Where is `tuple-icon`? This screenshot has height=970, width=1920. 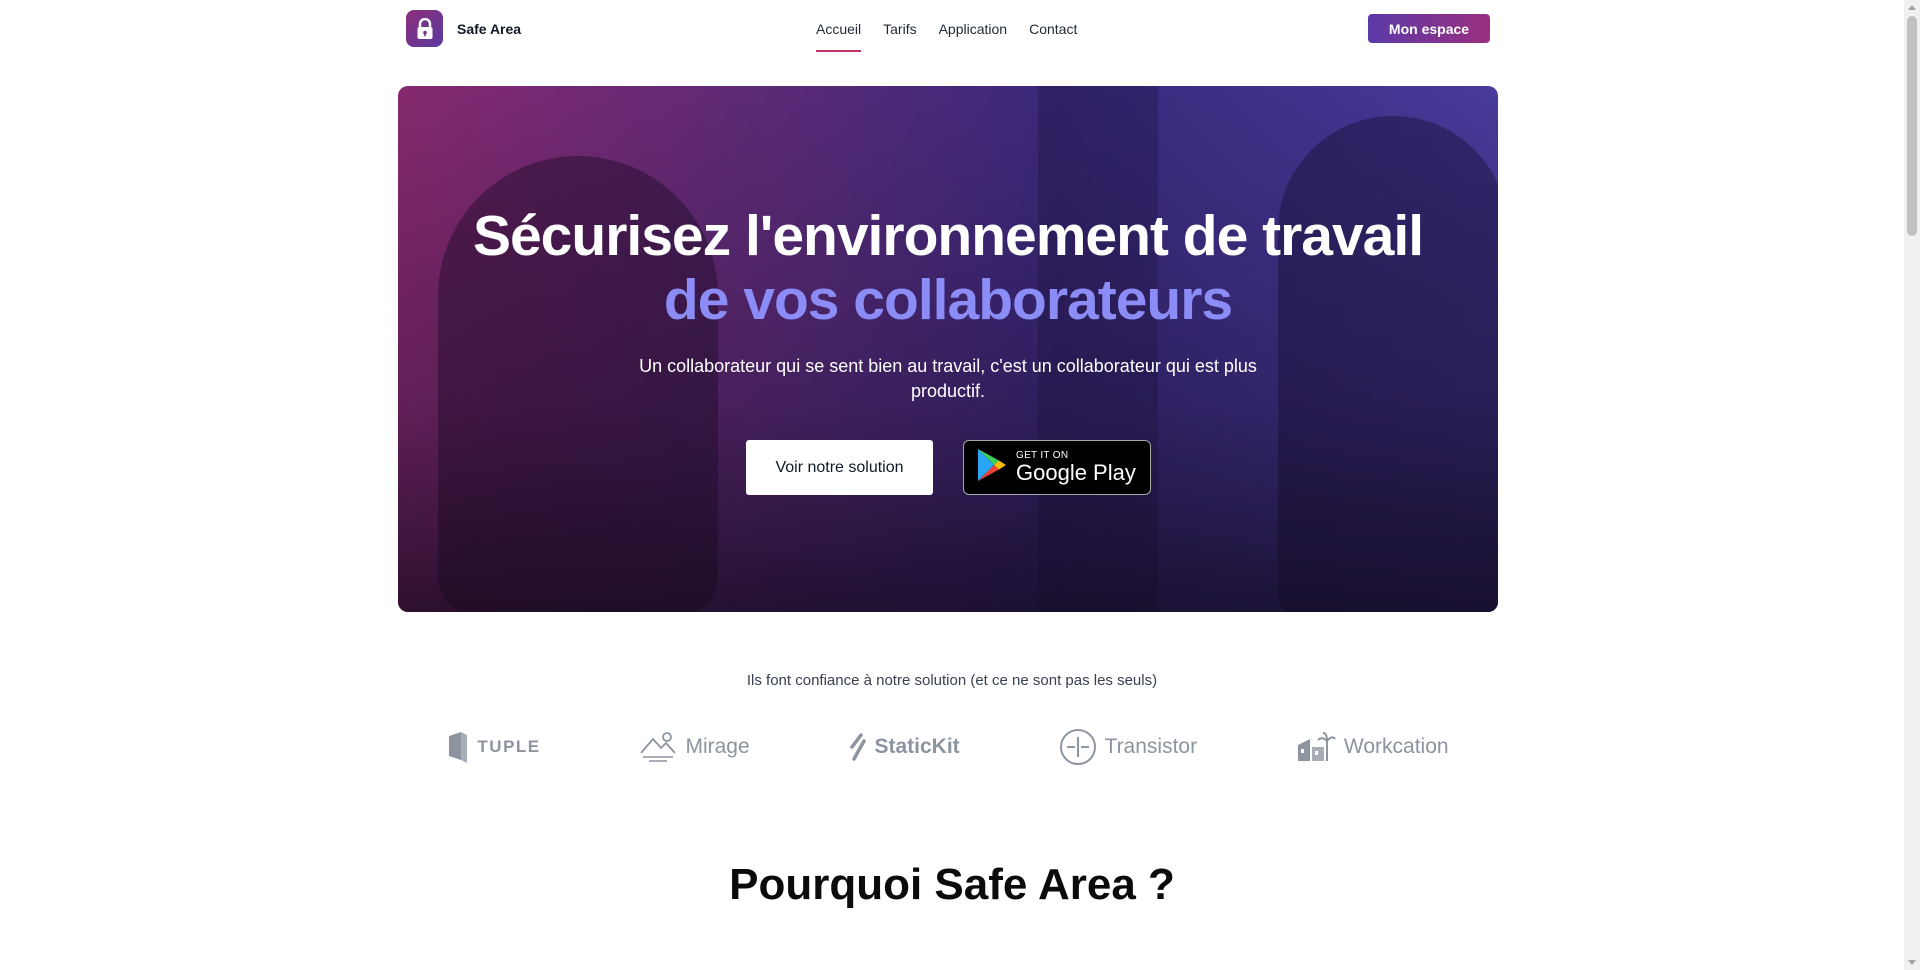 tuple-icon is located at coordinates (458, 747).